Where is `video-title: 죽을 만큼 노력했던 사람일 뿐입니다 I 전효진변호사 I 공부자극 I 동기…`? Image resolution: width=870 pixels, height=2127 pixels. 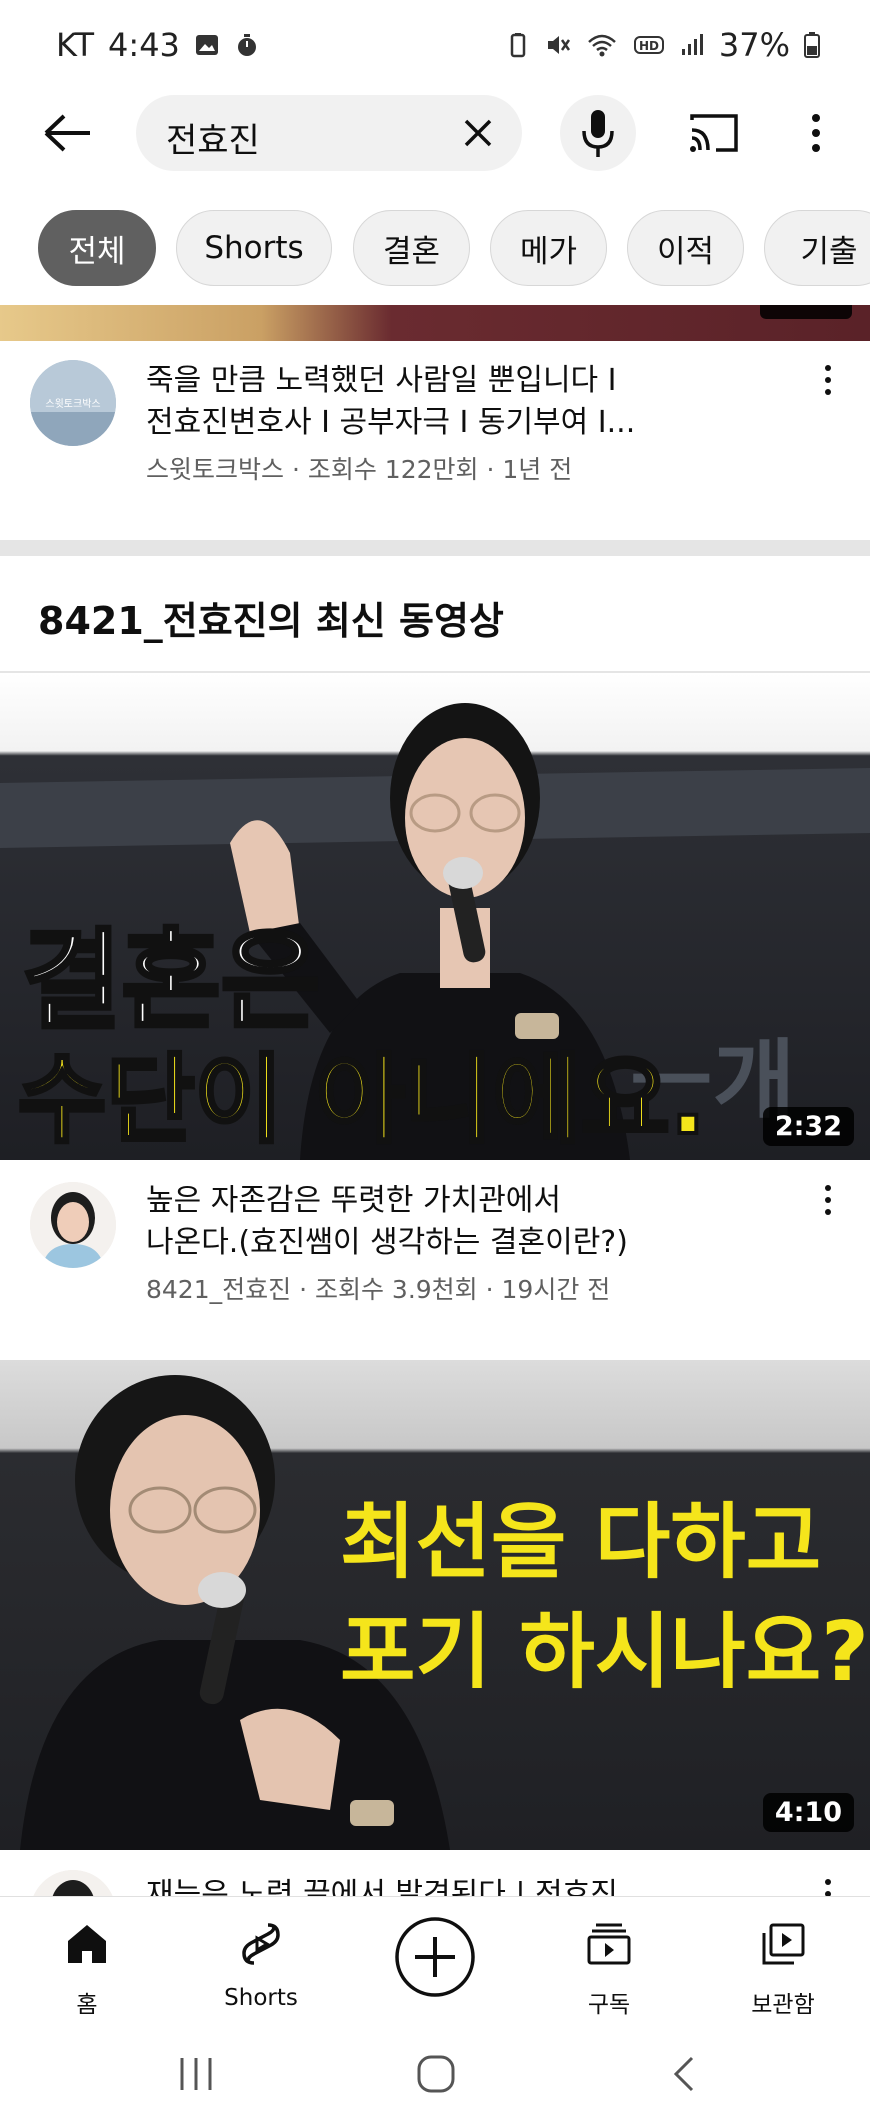
video-title: 죽을 만큼 노력했던 사람일 뿐입니다 I 전효진변호사 I 공부자극 I 동기… is located at coordinates (466, 402).